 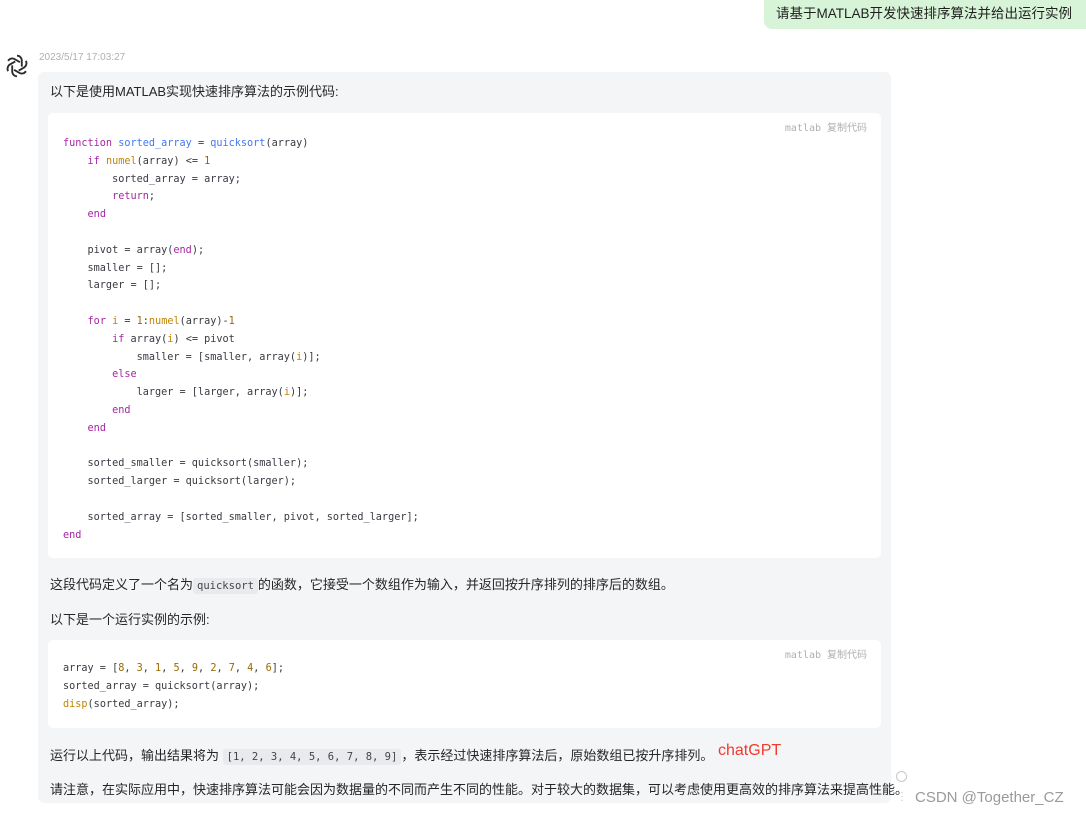 What do you see at coordinates (161, 321) in the screenshot?
I see `code-line: for i = 1:numel(array)-1` at bounding box center [161, 321].